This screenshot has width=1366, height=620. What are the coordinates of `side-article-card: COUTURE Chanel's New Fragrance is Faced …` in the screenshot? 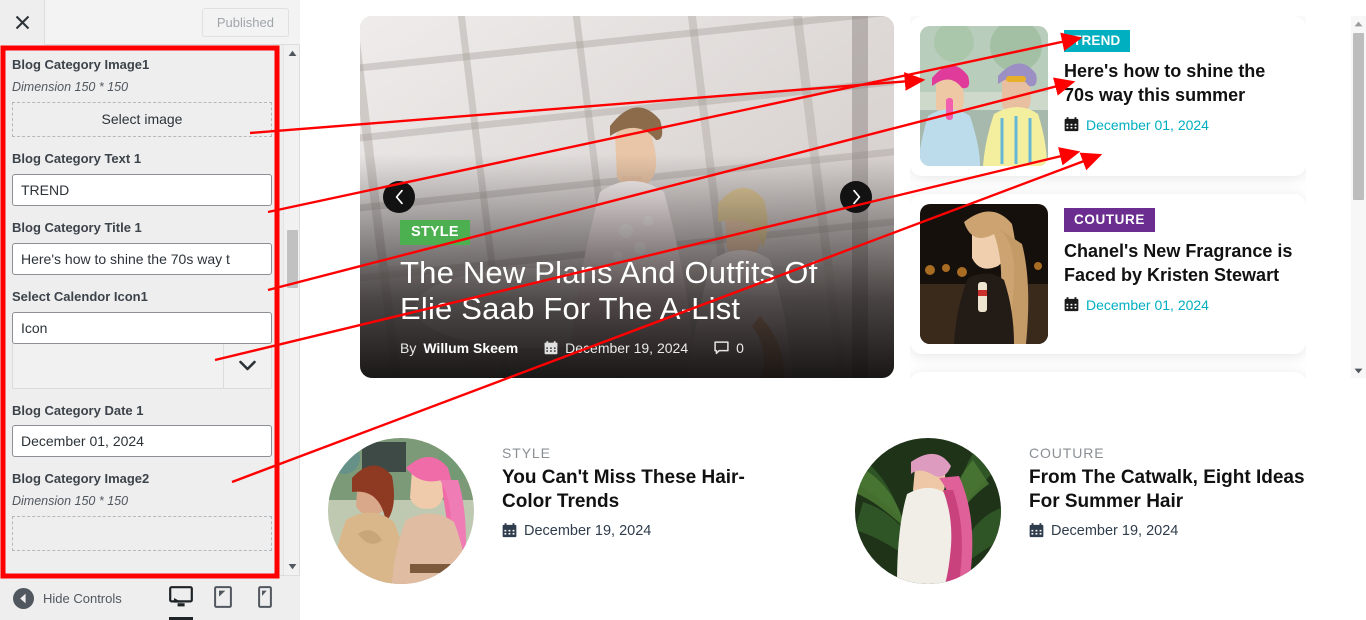 It's located at (1108, 274).